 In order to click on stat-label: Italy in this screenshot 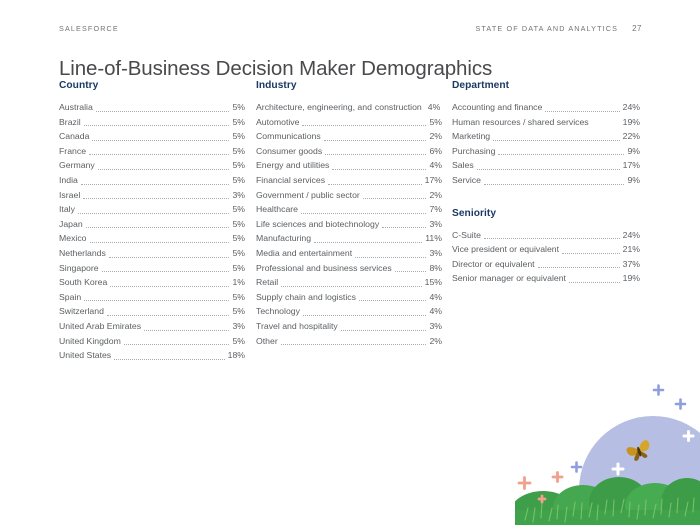, I will do `click(67, 209)`.